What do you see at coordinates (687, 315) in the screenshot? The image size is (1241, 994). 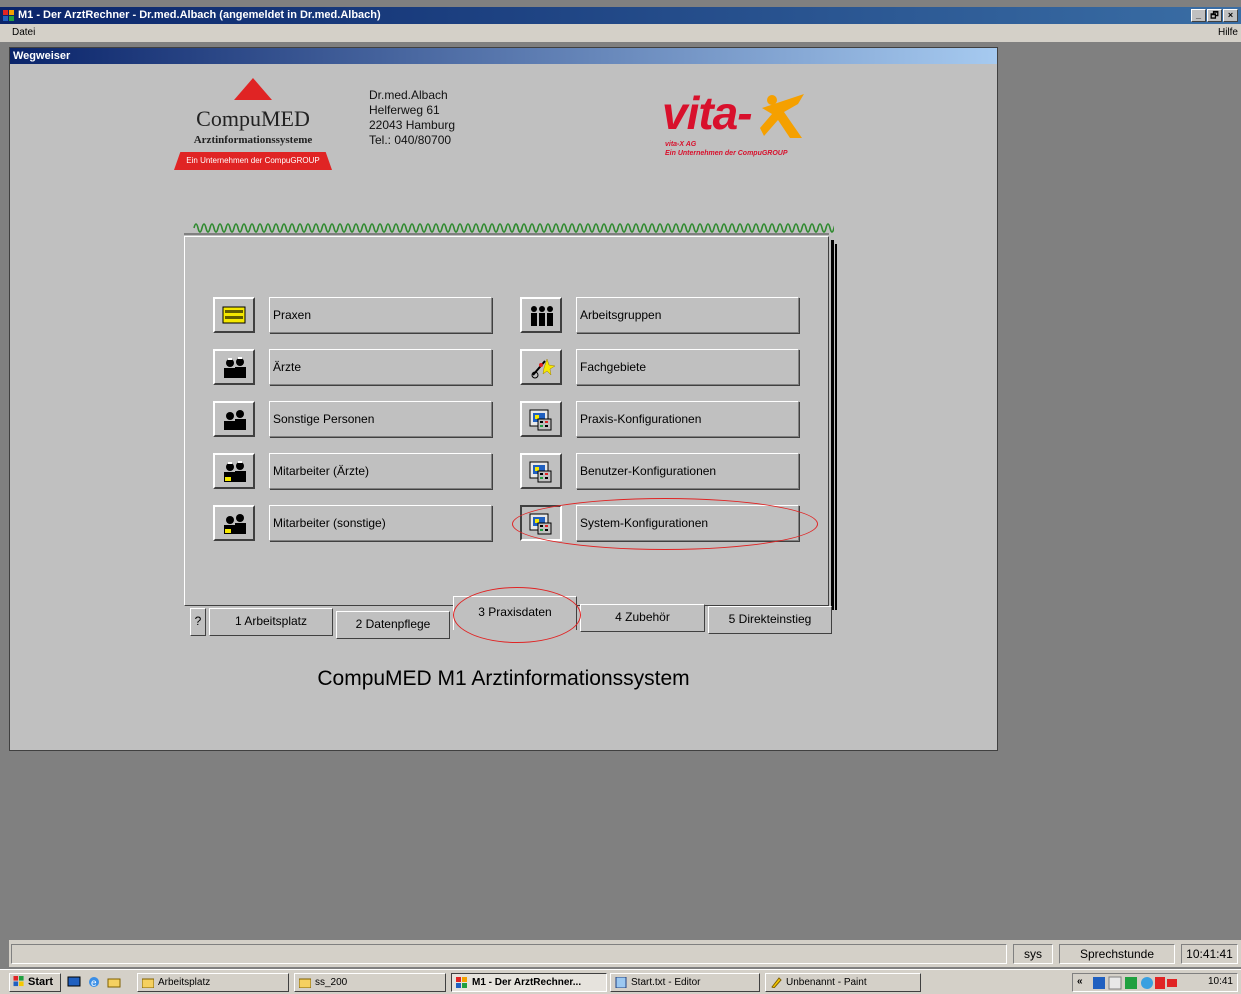 I see `arbeitsgruppen-button: Arbeitsgruppen` at bounding box center [687, 315].